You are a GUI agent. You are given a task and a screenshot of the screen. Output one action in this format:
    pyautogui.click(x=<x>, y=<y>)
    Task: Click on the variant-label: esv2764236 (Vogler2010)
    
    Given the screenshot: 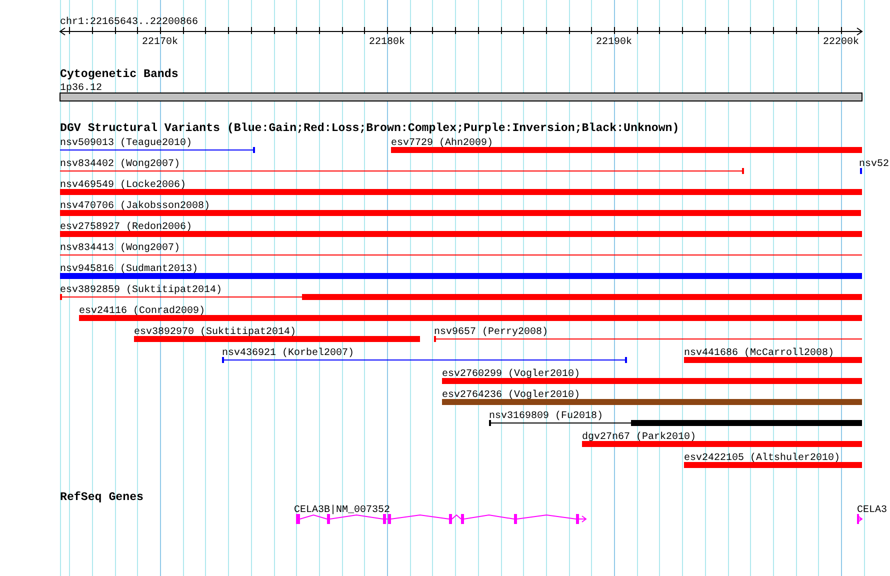 What is the action you would take?
    pyautogui.click(x=511, y=395)
    